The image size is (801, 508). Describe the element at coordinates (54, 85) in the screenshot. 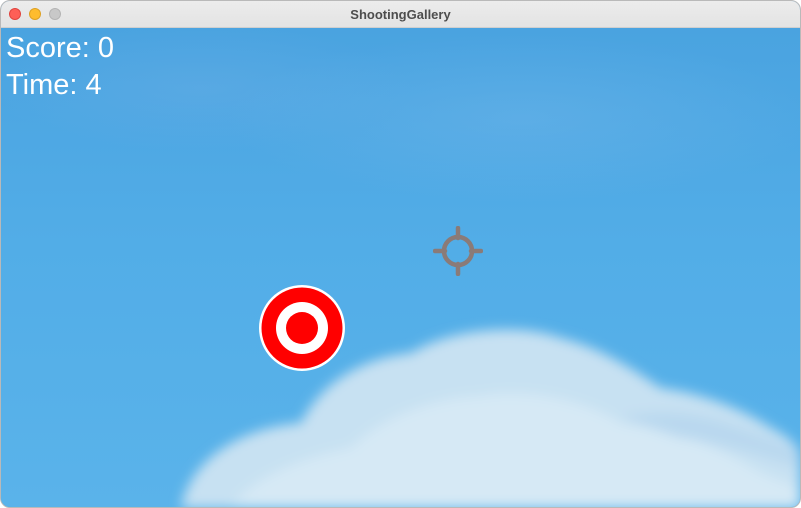

I see `time-label: Time: 4` at that location.